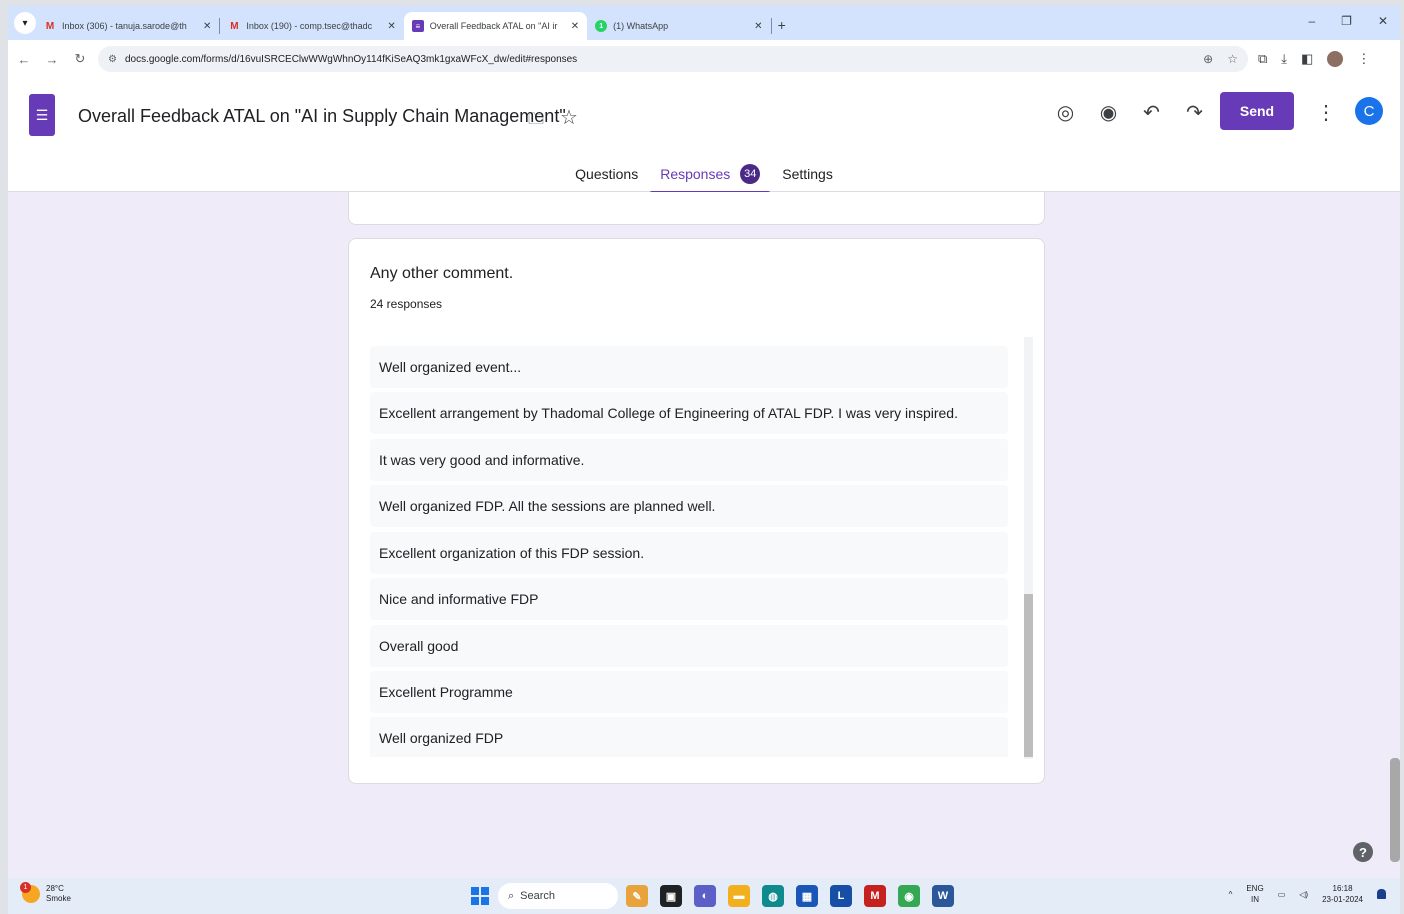 This screenshot has height=914, width=1404. Describe the element at coordinates (442, 273) in the screenshot. I see `question-title: Any other comment.` at that location.